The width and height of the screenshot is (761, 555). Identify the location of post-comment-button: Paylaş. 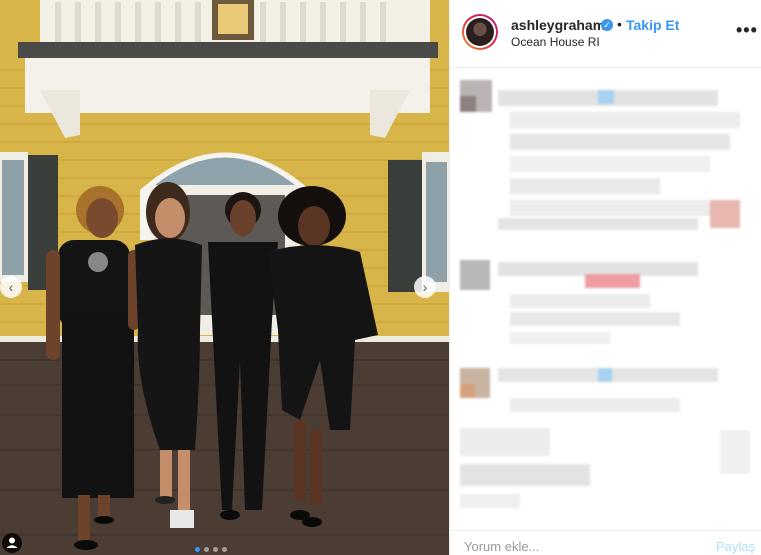
(735, 546).